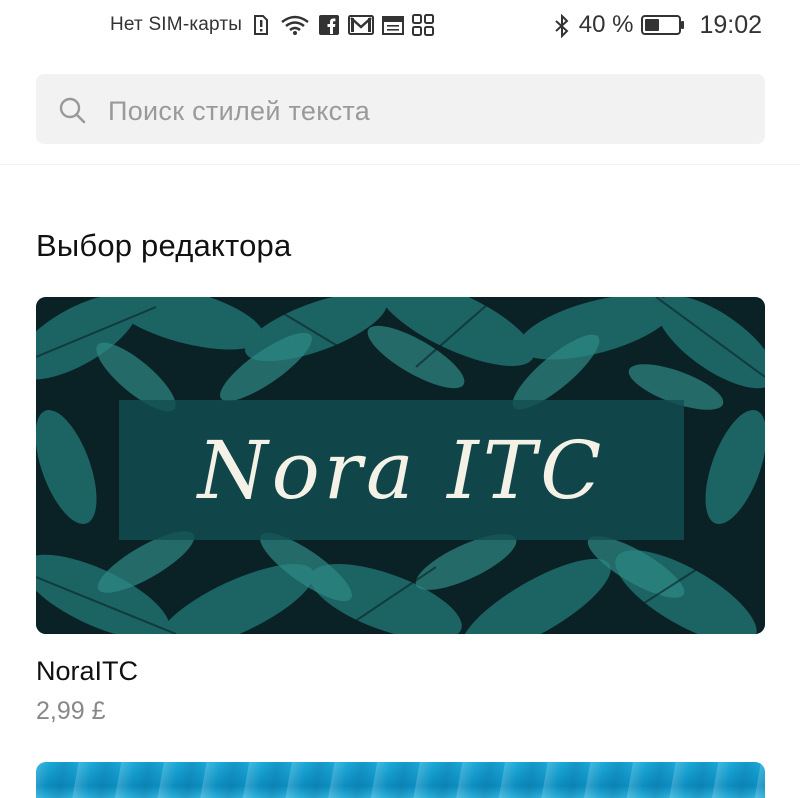  I want to click on search-input: Поиск стилей текста, so click(400, 109).